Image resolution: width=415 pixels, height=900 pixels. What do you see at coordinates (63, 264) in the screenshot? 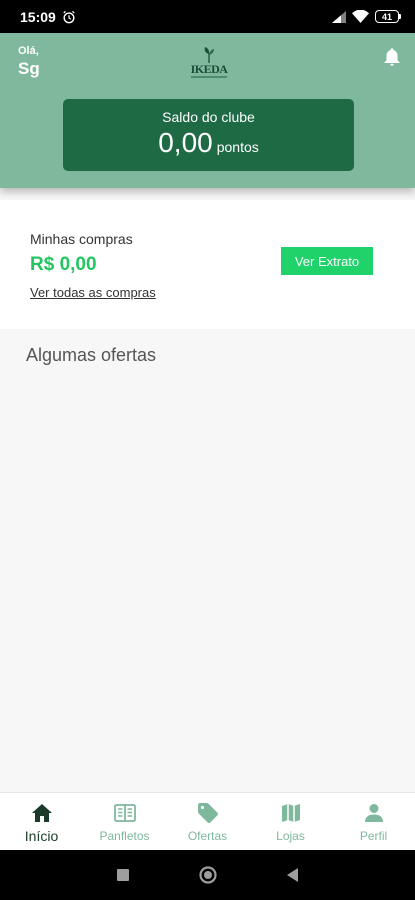
I see `purchases-amount: R$ 0,00` at bounding box center [63, 264].